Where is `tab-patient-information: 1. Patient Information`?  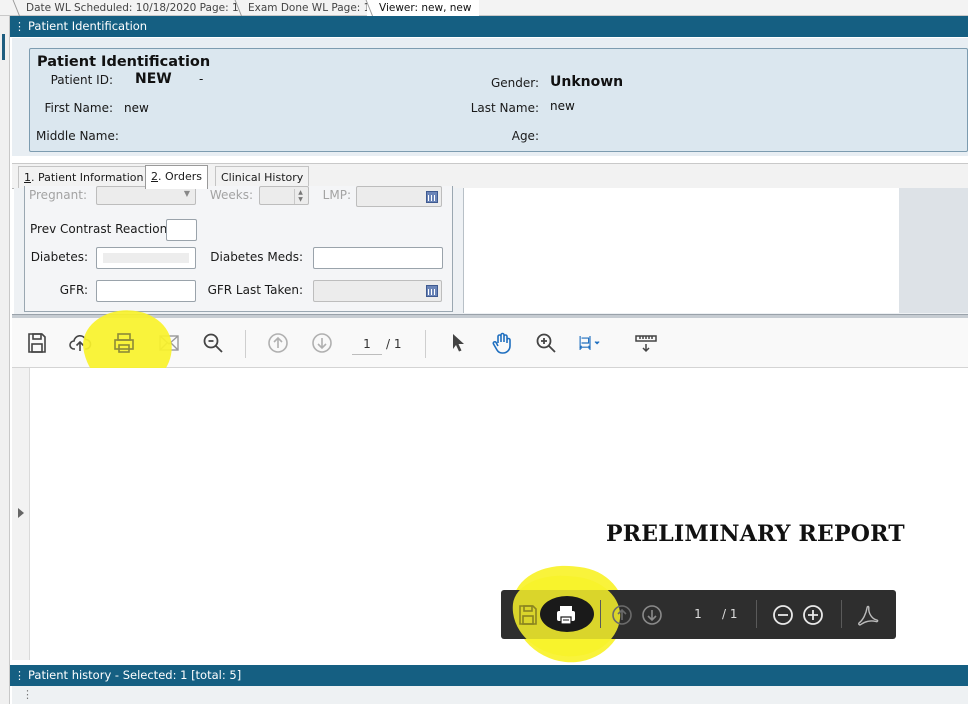 tab-patient-information: 1. Patient Information is located at coordinates (84, 177).